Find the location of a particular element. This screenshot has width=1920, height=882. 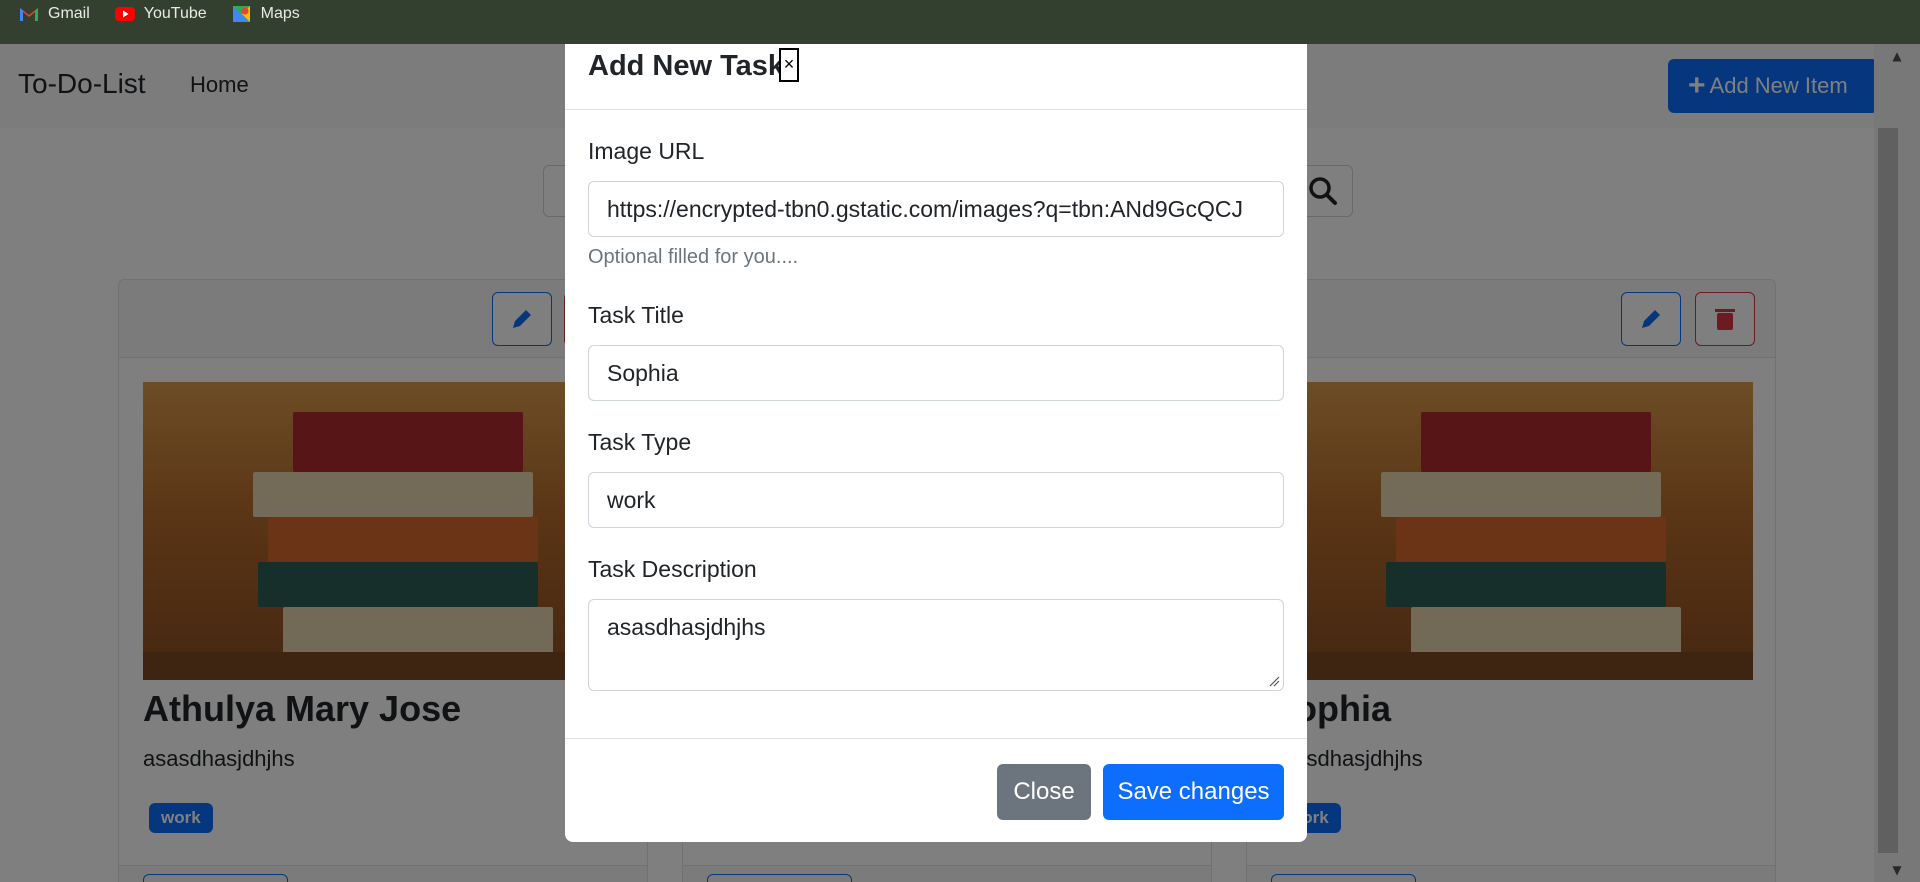

task-description-textarea: asasdhasjdhjhs is located at coordinates (936, 645).